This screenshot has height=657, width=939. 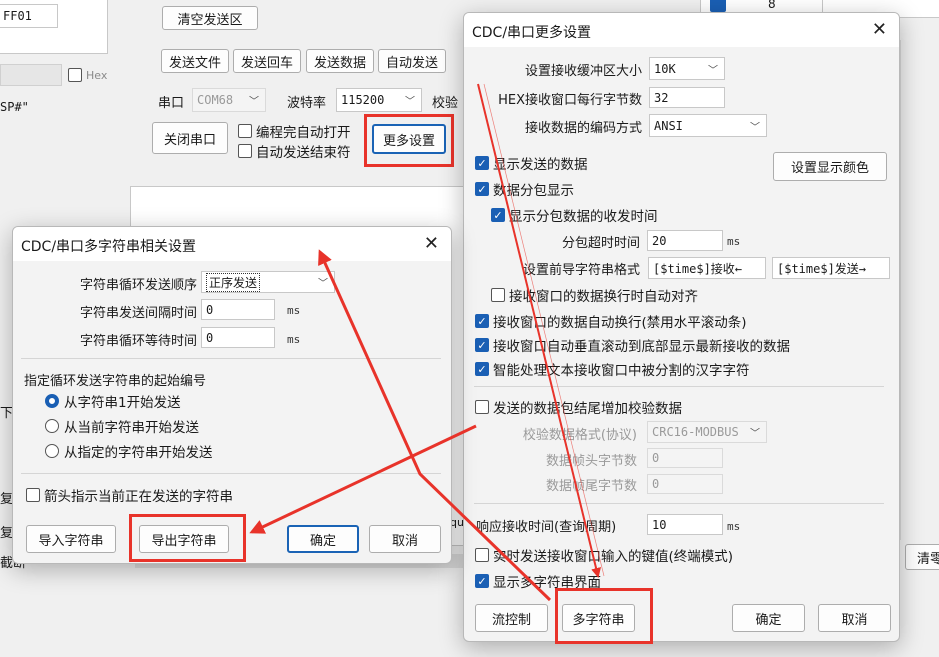 I want to click on arrow-thin-guide, so click(x=544, y=330).